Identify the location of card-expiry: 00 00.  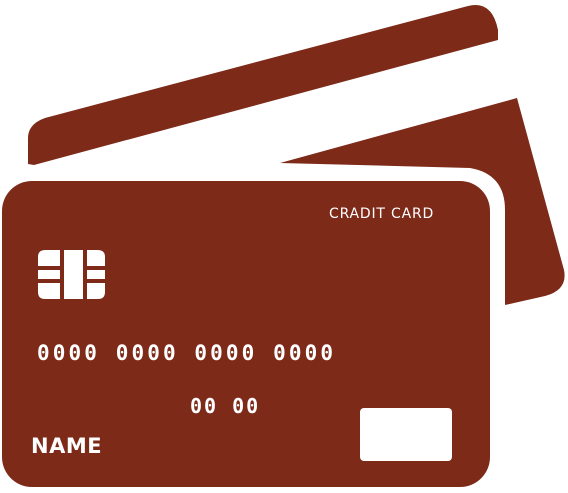
(225, 406).